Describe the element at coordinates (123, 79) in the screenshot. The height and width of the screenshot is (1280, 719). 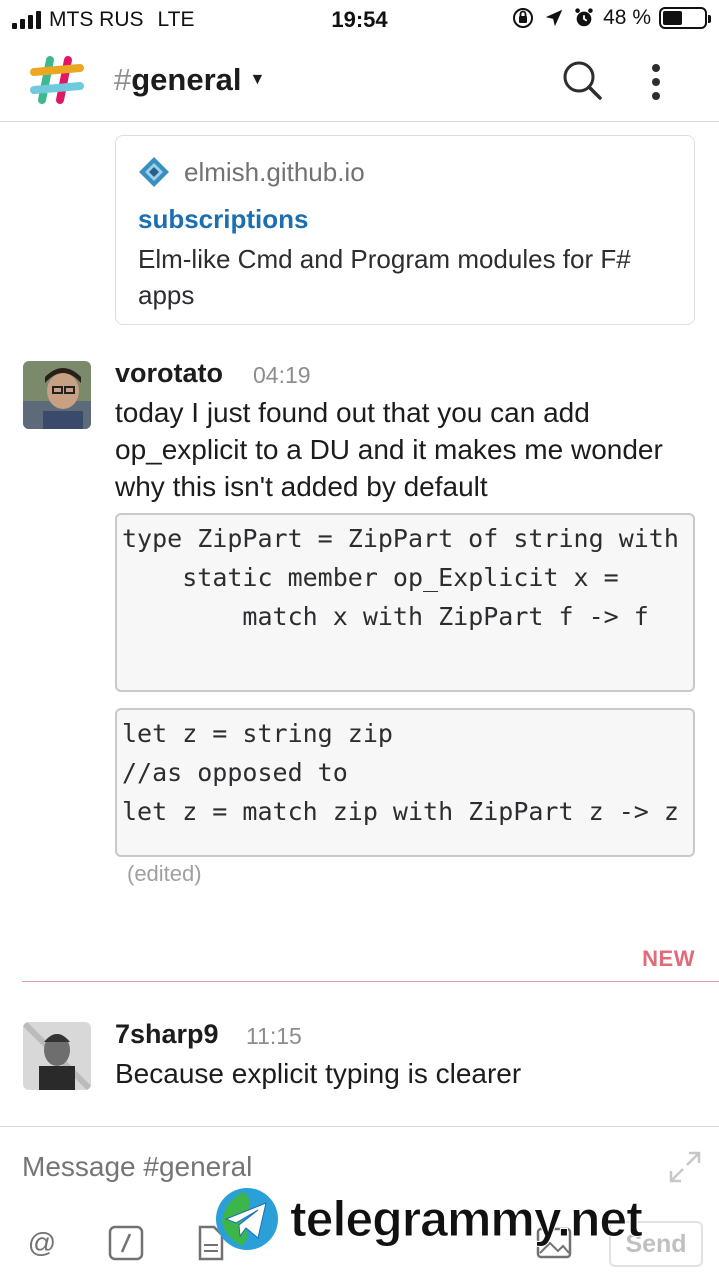
I see `channel-hash: #` at that location.